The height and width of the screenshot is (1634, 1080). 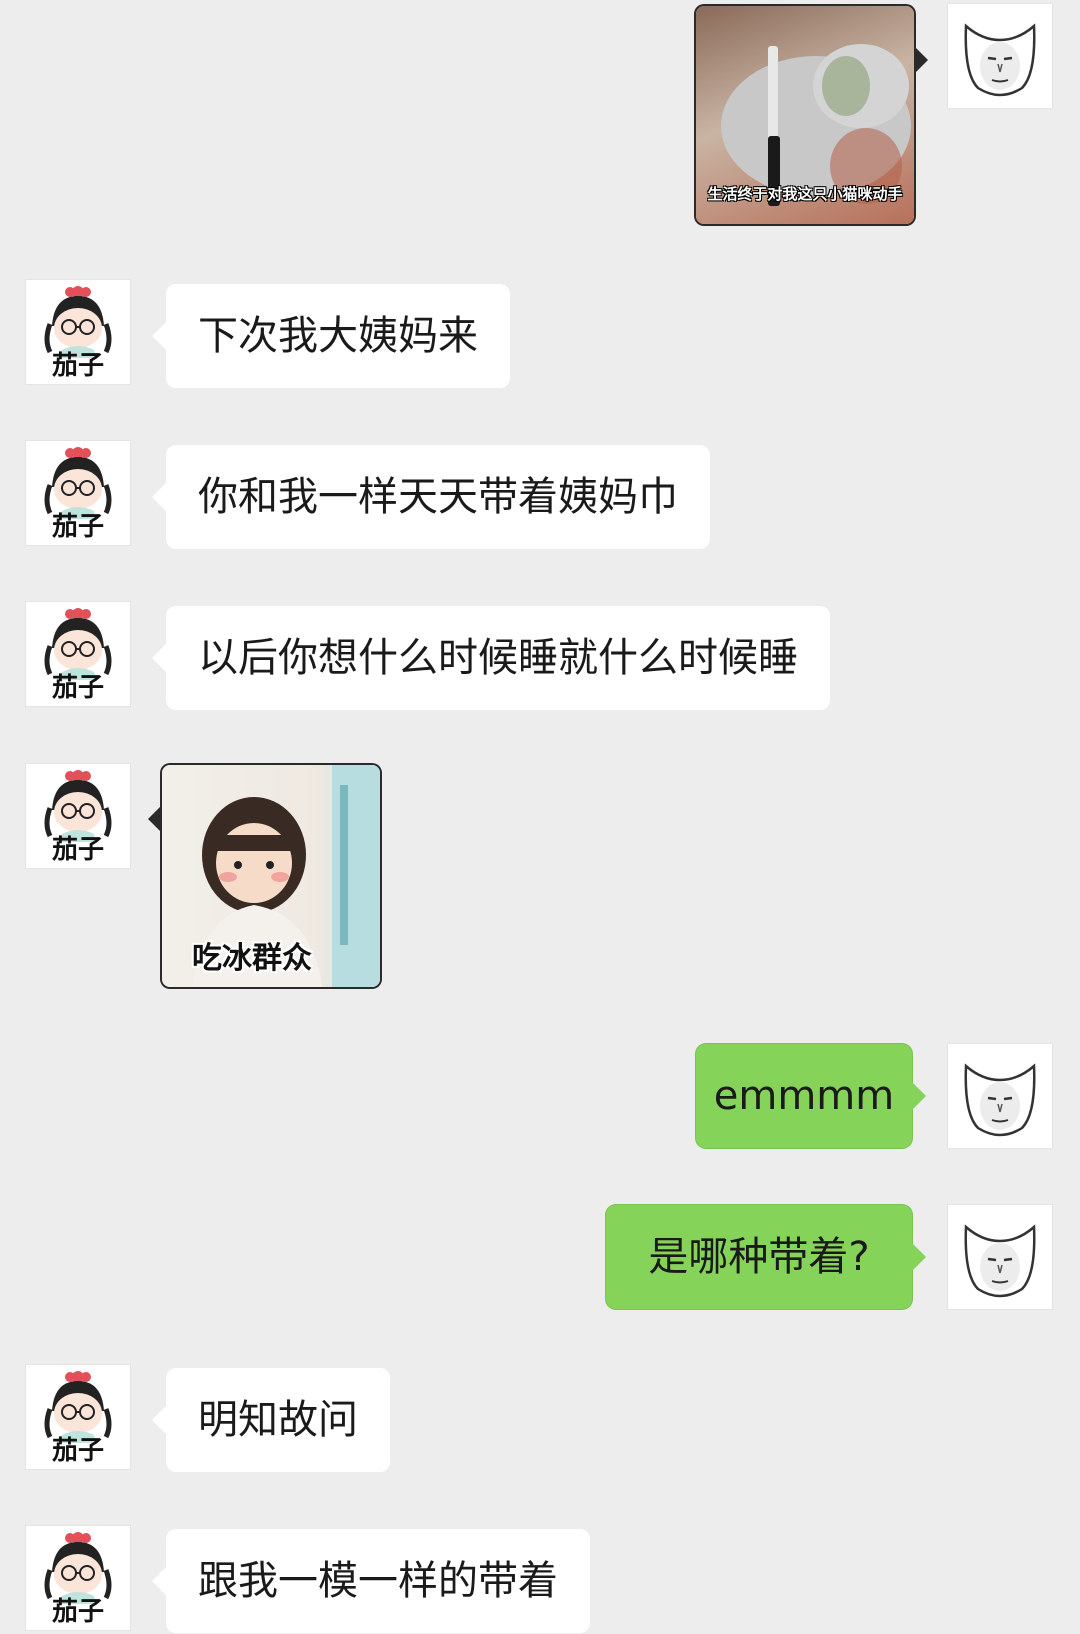 I want to click on message-bubble-incoming: 跟我一模一样的带着, so click(x=371, y=1581).